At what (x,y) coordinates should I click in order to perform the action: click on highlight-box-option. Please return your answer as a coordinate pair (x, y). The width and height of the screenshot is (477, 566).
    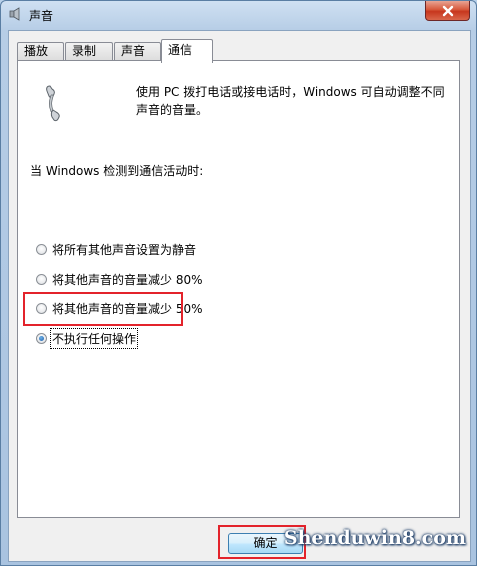
    Looking at the image, I should click on (103, 309).